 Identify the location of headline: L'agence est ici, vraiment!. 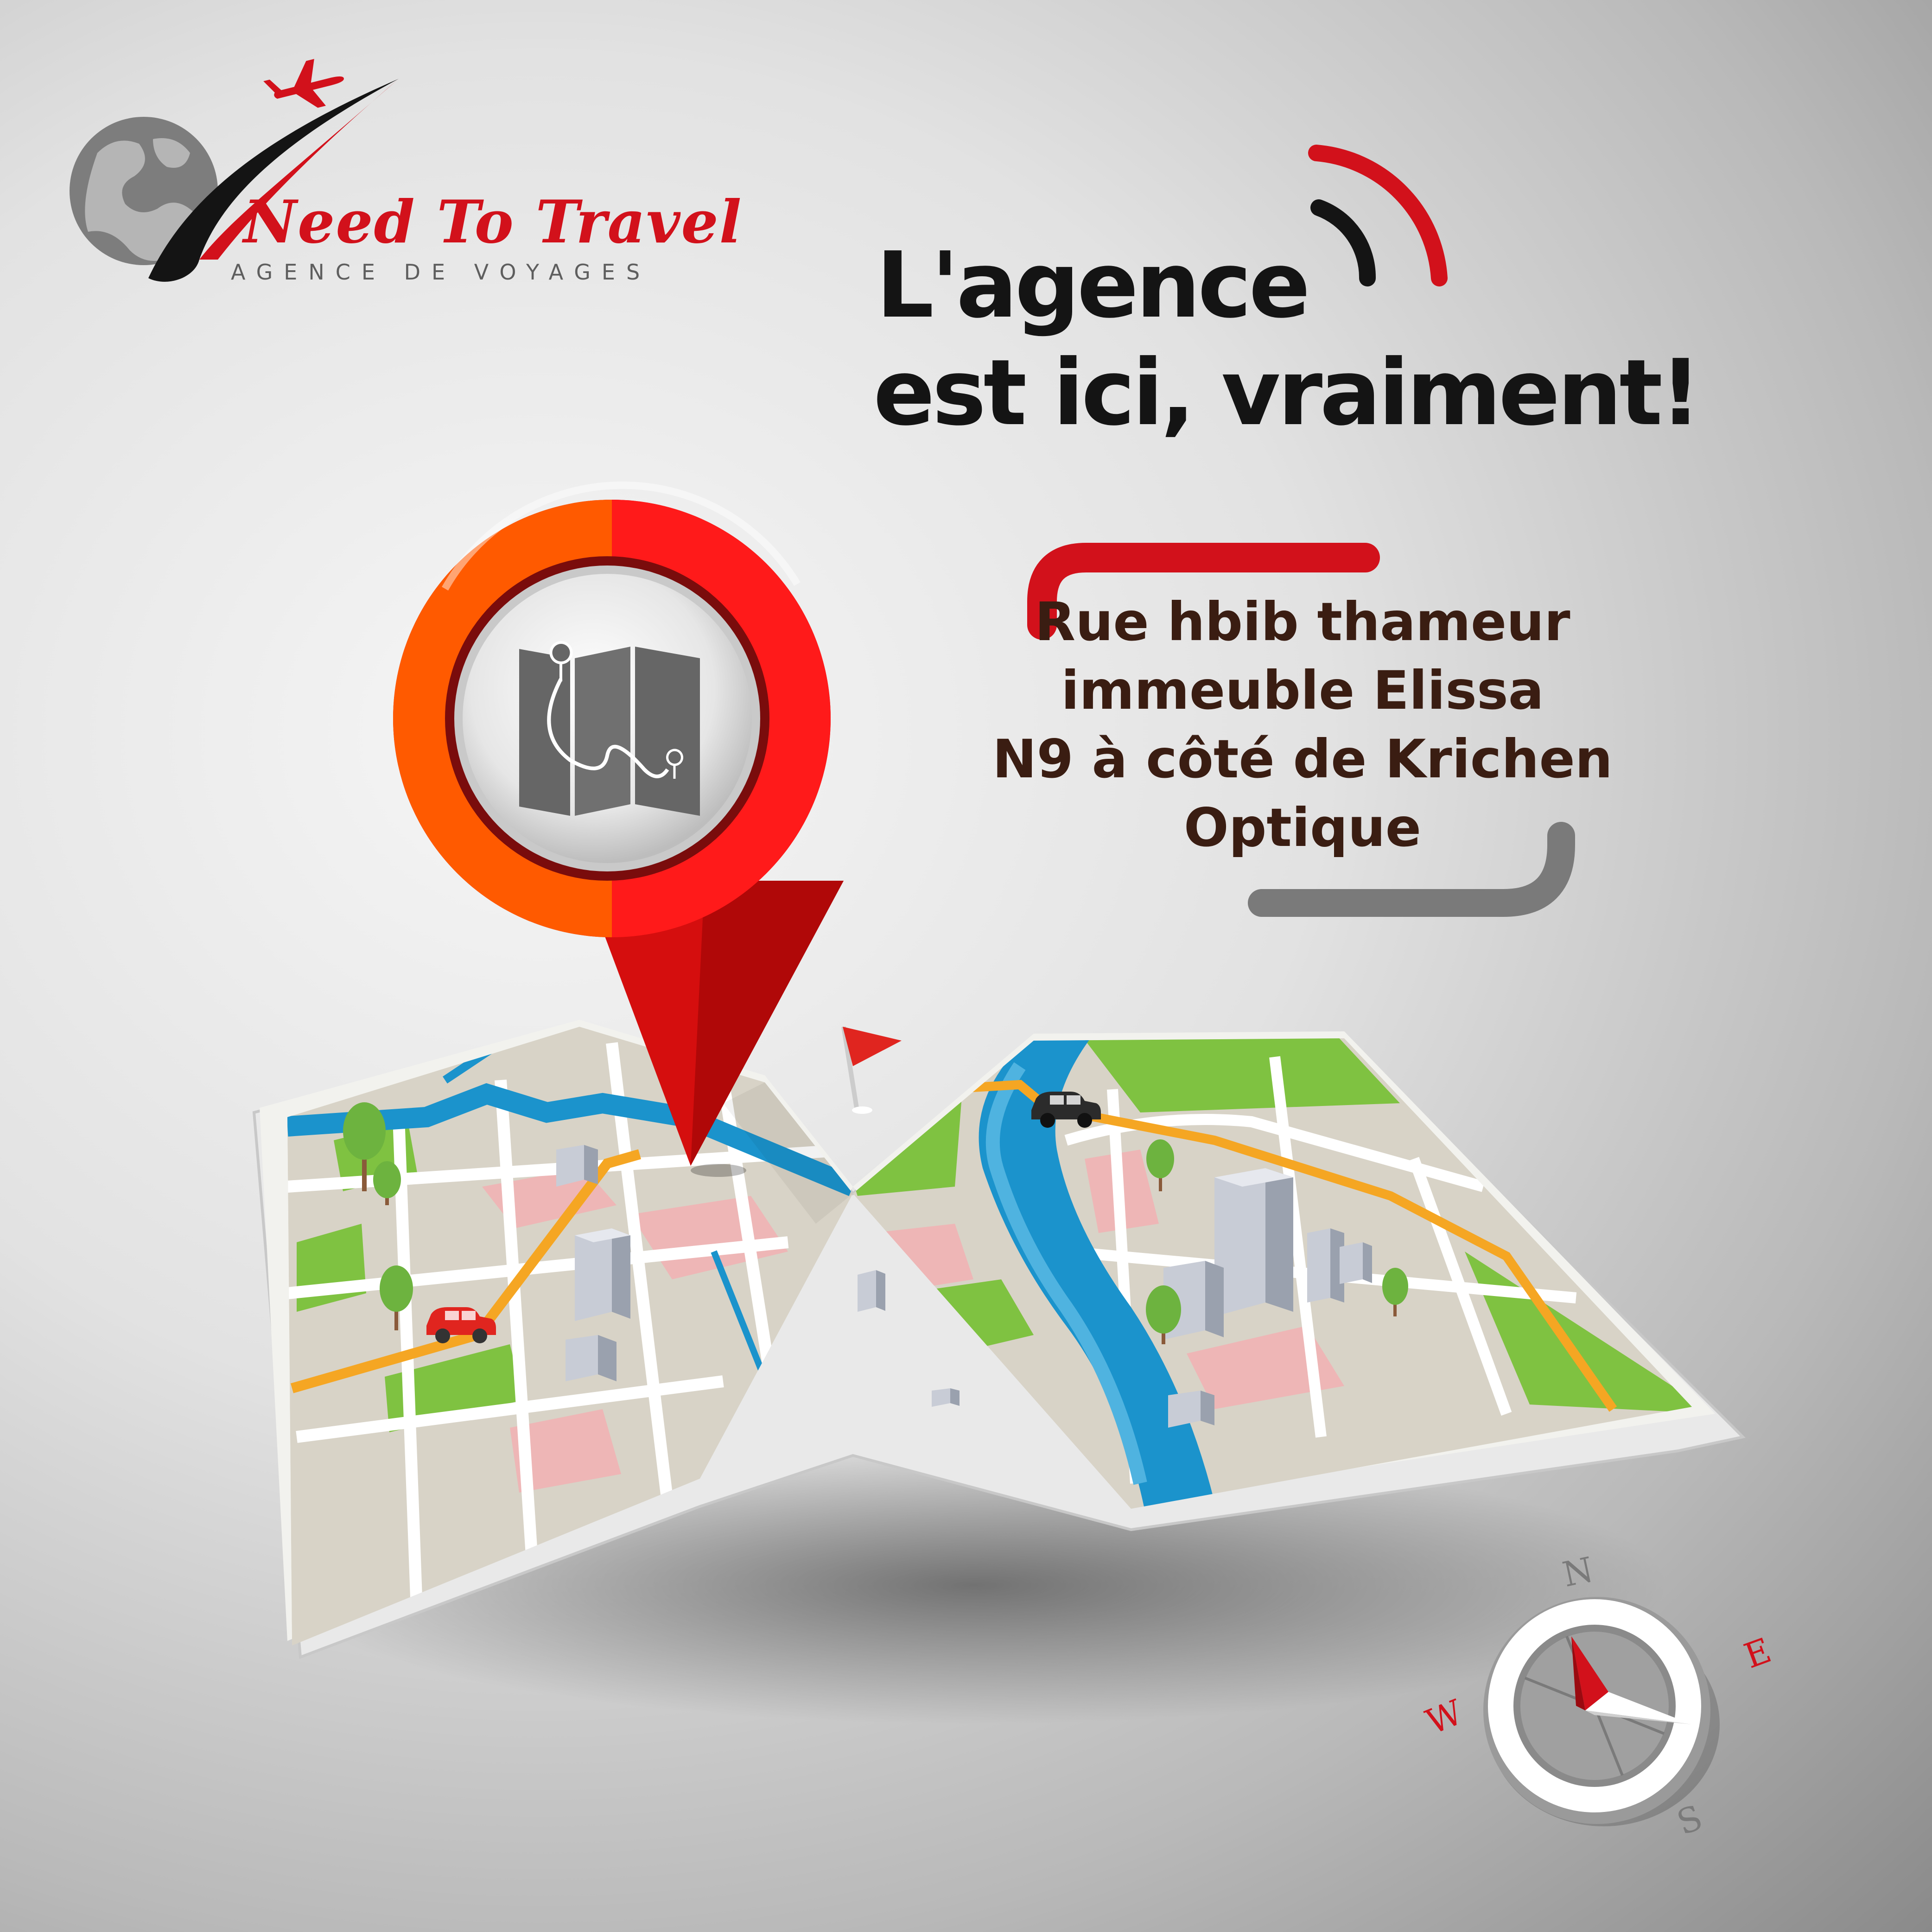
(1287, 339).